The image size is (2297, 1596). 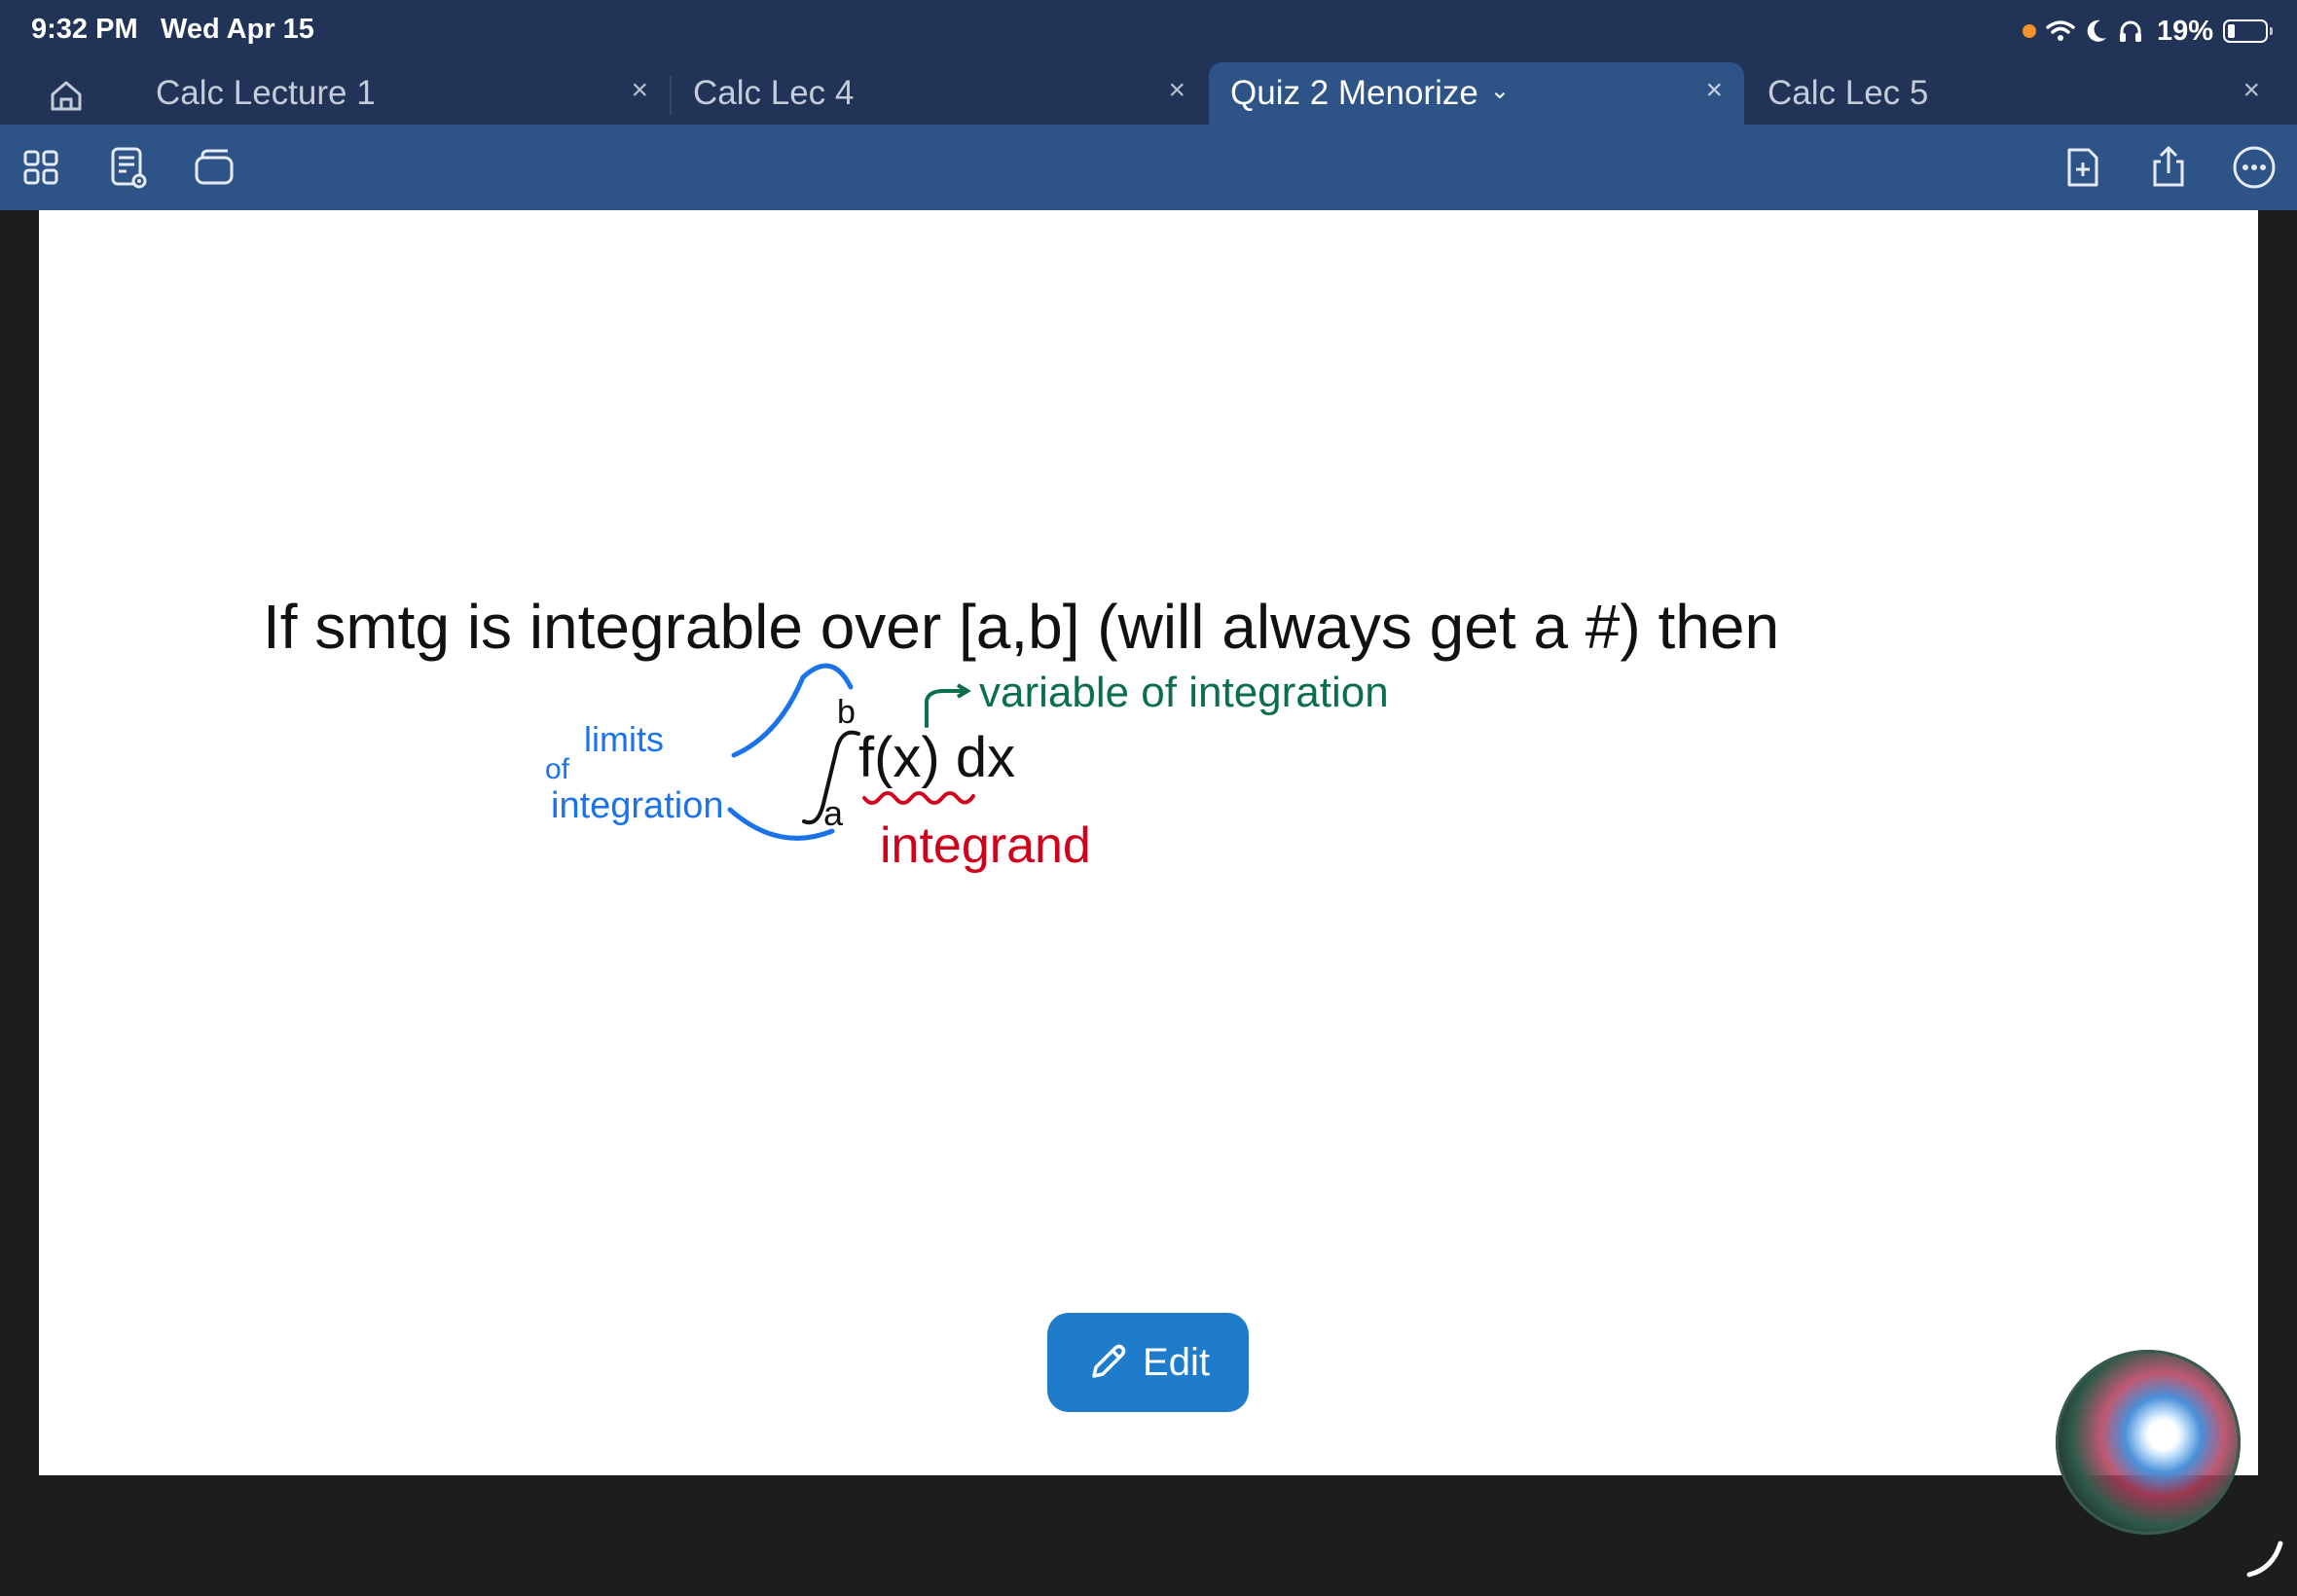 I want to click on battery-percent: 19%, so click(x=2184, y=31).